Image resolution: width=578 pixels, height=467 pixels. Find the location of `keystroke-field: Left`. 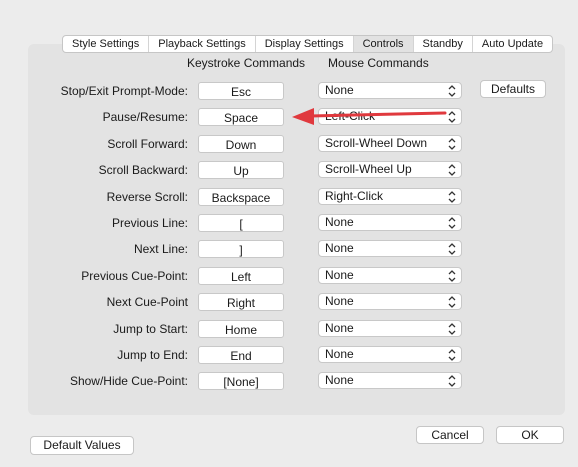

keystroke-field: Left is located at coordinates (241, 276).